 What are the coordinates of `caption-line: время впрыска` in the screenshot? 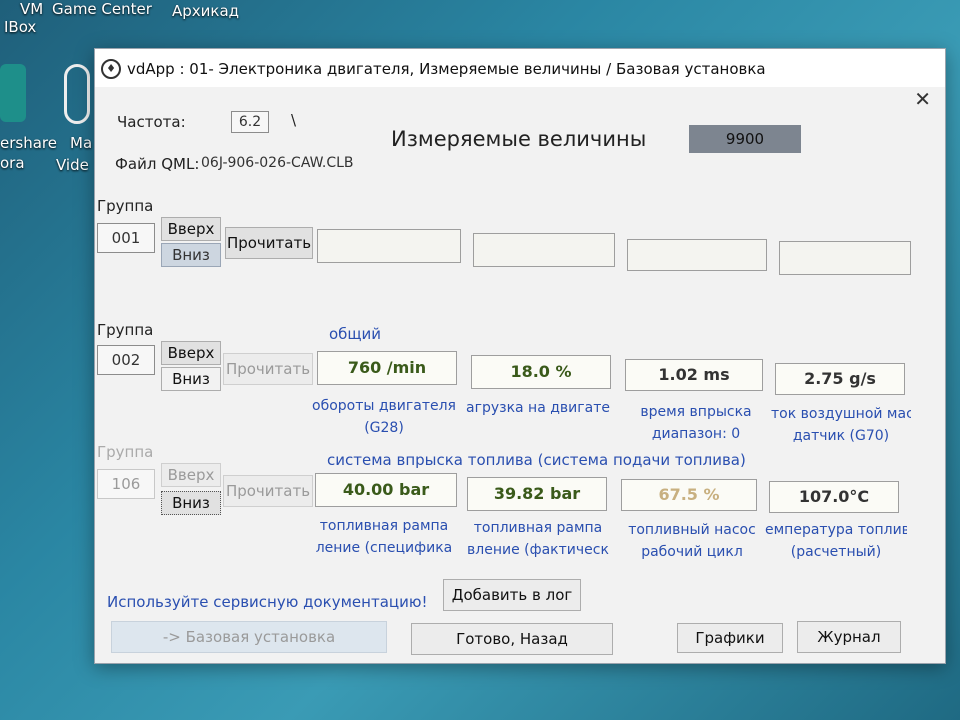 It's located at (696, 412).